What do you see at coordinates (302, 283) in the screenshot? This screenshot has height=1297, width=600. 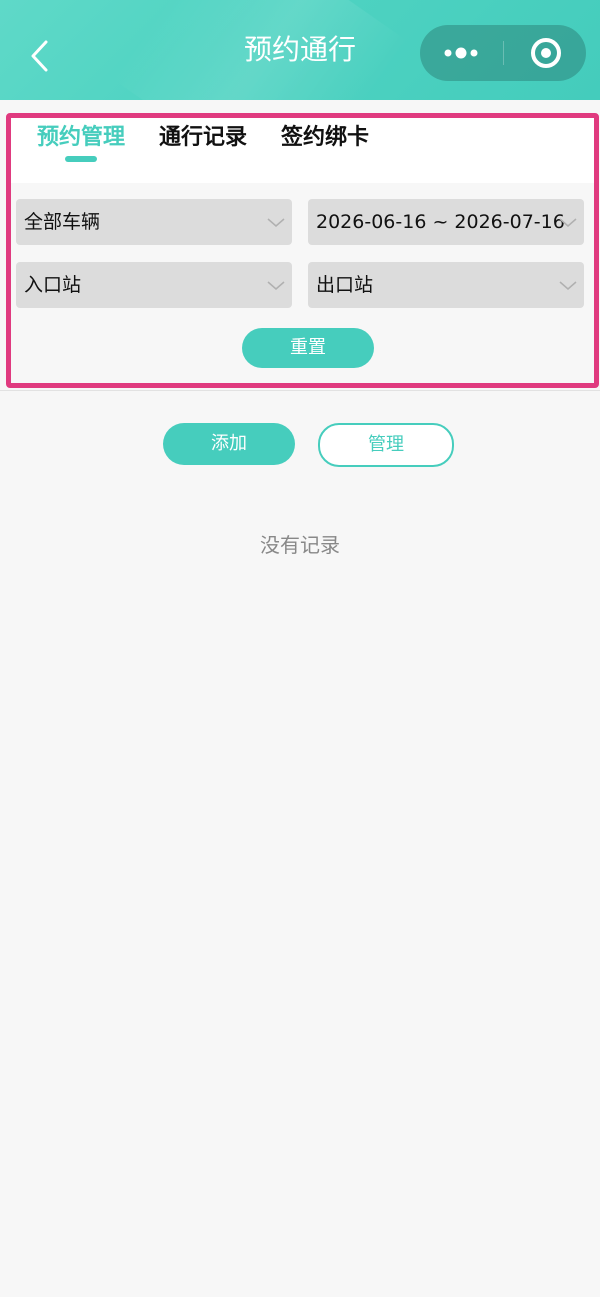 I see `filter-area: 全部车辆 2026-06-16 ~ 2026-07-16 入口站 出口站 重置` at bounding box center [302, 283].